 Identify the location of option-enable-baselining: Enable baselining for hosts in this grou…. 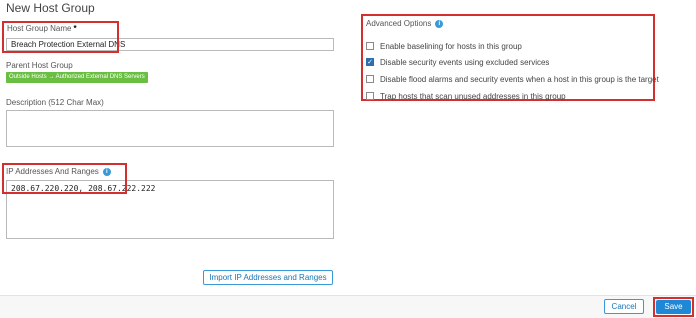
(444, 46).